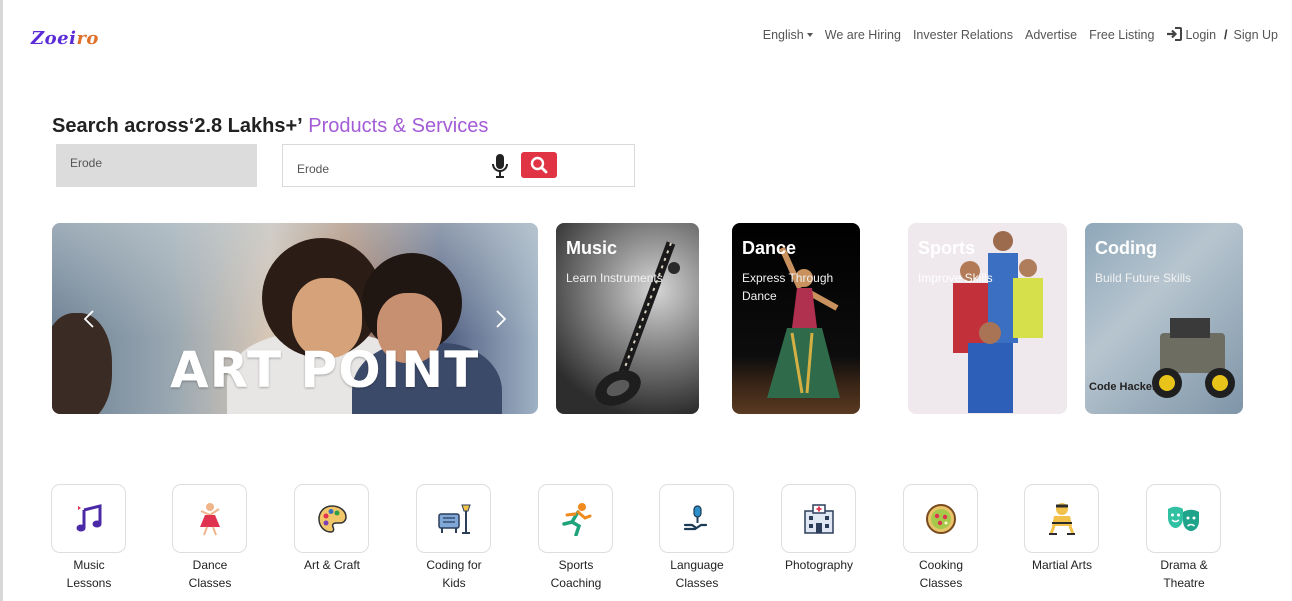 This screenshot has height=601, width=1292. I want to click on category-art-craft: Art & Craft, so click(332, 529).